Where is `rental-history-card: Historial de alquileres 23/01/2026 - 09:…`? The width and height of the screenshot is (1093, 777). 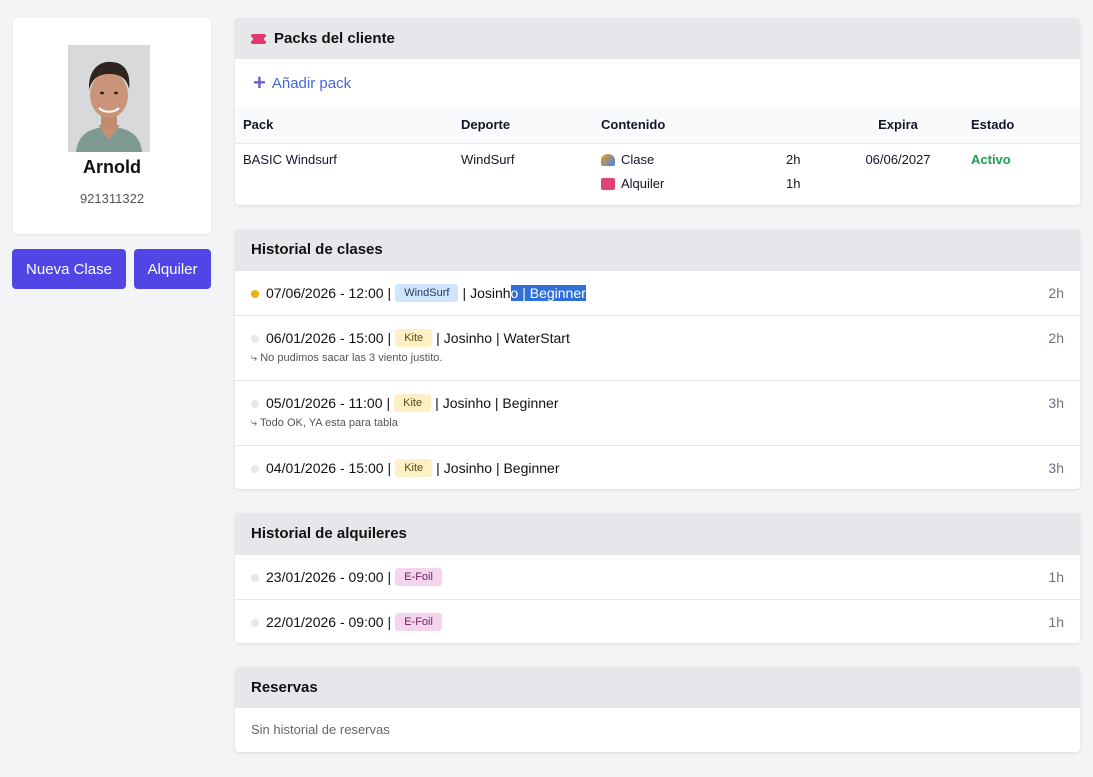
rental-history-card: Historial de alquileres 23/01/2026 - 09:… is located at coordinates (657, 578).